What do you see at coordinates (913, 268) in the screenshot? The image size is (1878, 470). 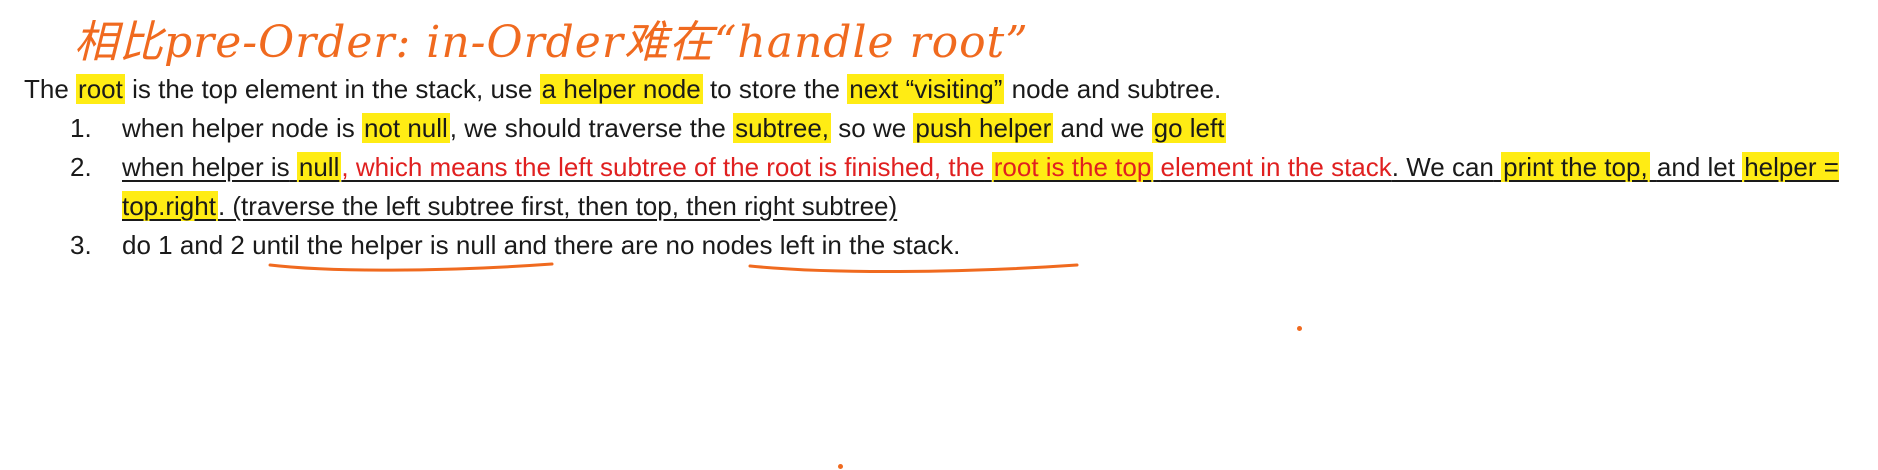 I see `underline-stroke-no-nodes` at bounding box center [913, 268].